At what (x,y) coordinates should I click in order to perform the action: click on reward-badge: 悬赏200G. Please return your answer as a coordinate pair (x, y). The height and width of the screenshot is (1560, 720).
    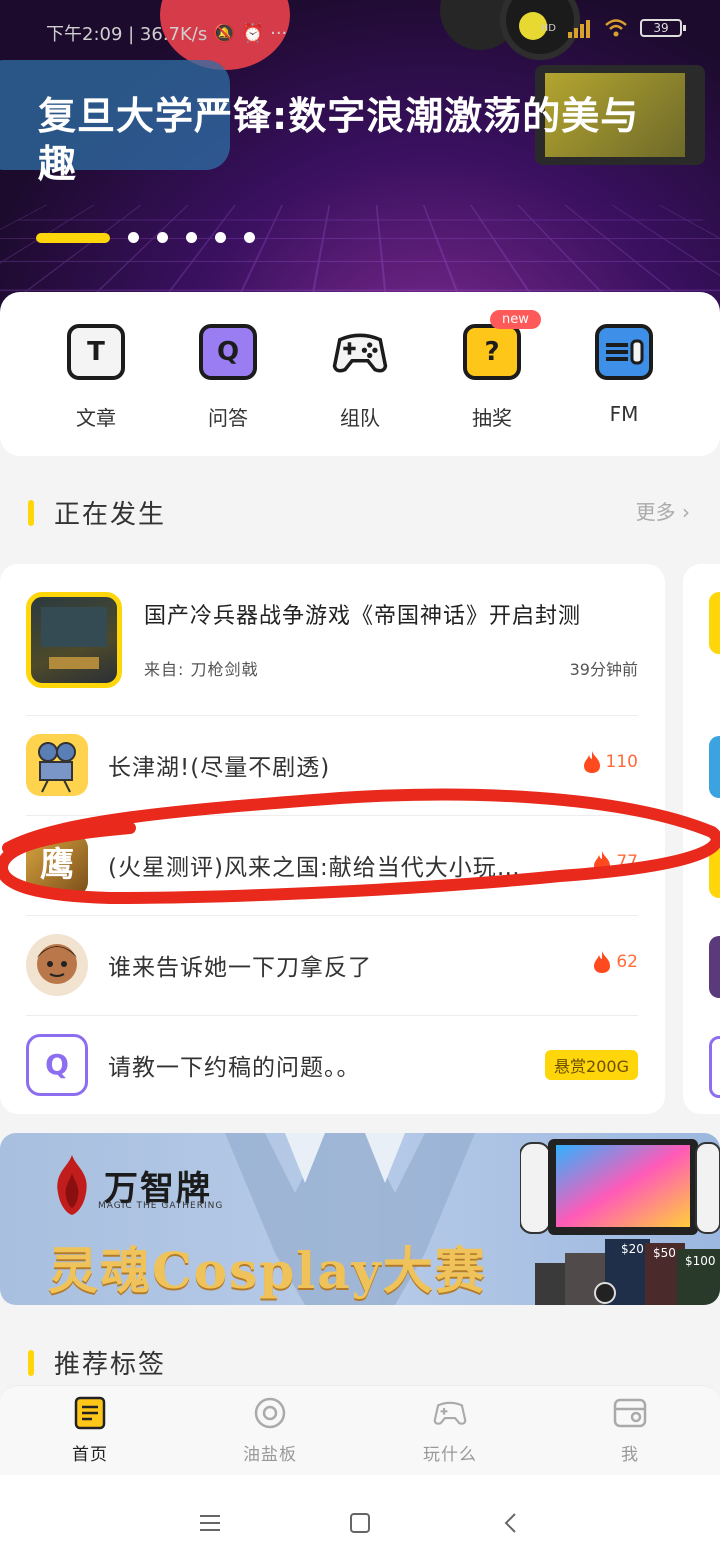
    Looking at the image, I should click on (591, 1065).